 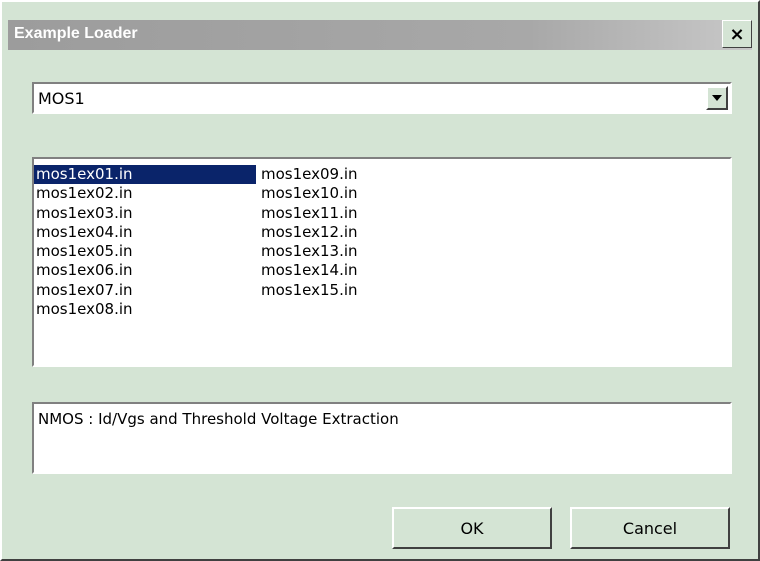 I want to click on list-item: mos1ex10.in, so click(x=308, y=193).